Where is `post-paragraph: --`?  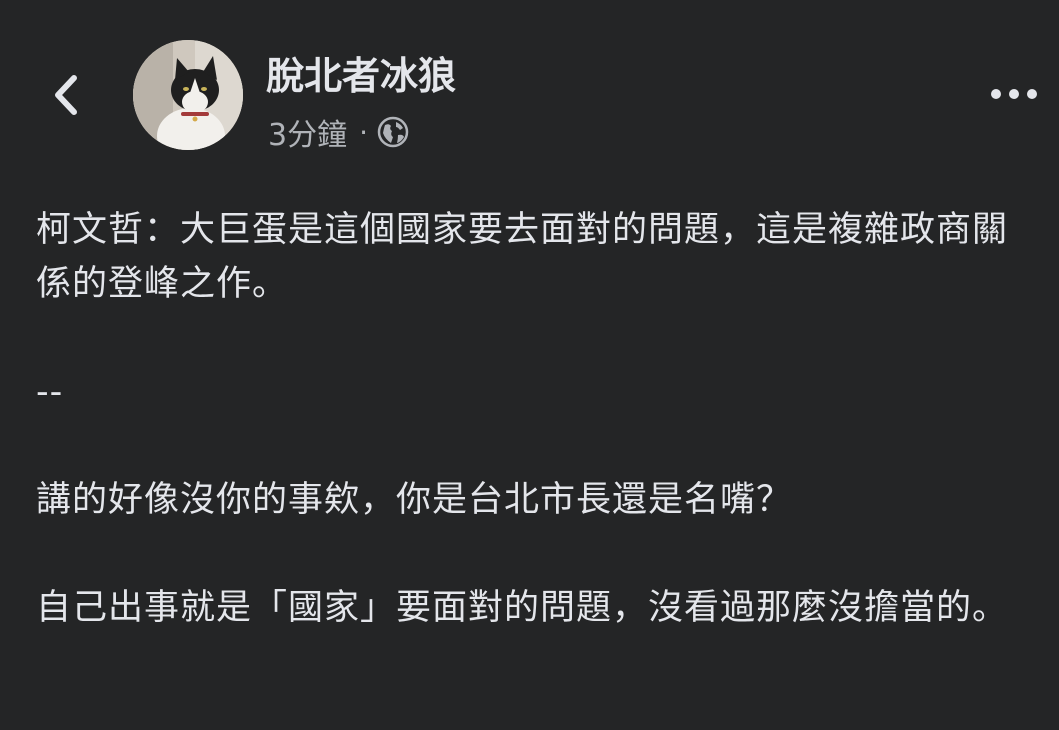
post-paragraph: -- is located at coordinates (50, 392).